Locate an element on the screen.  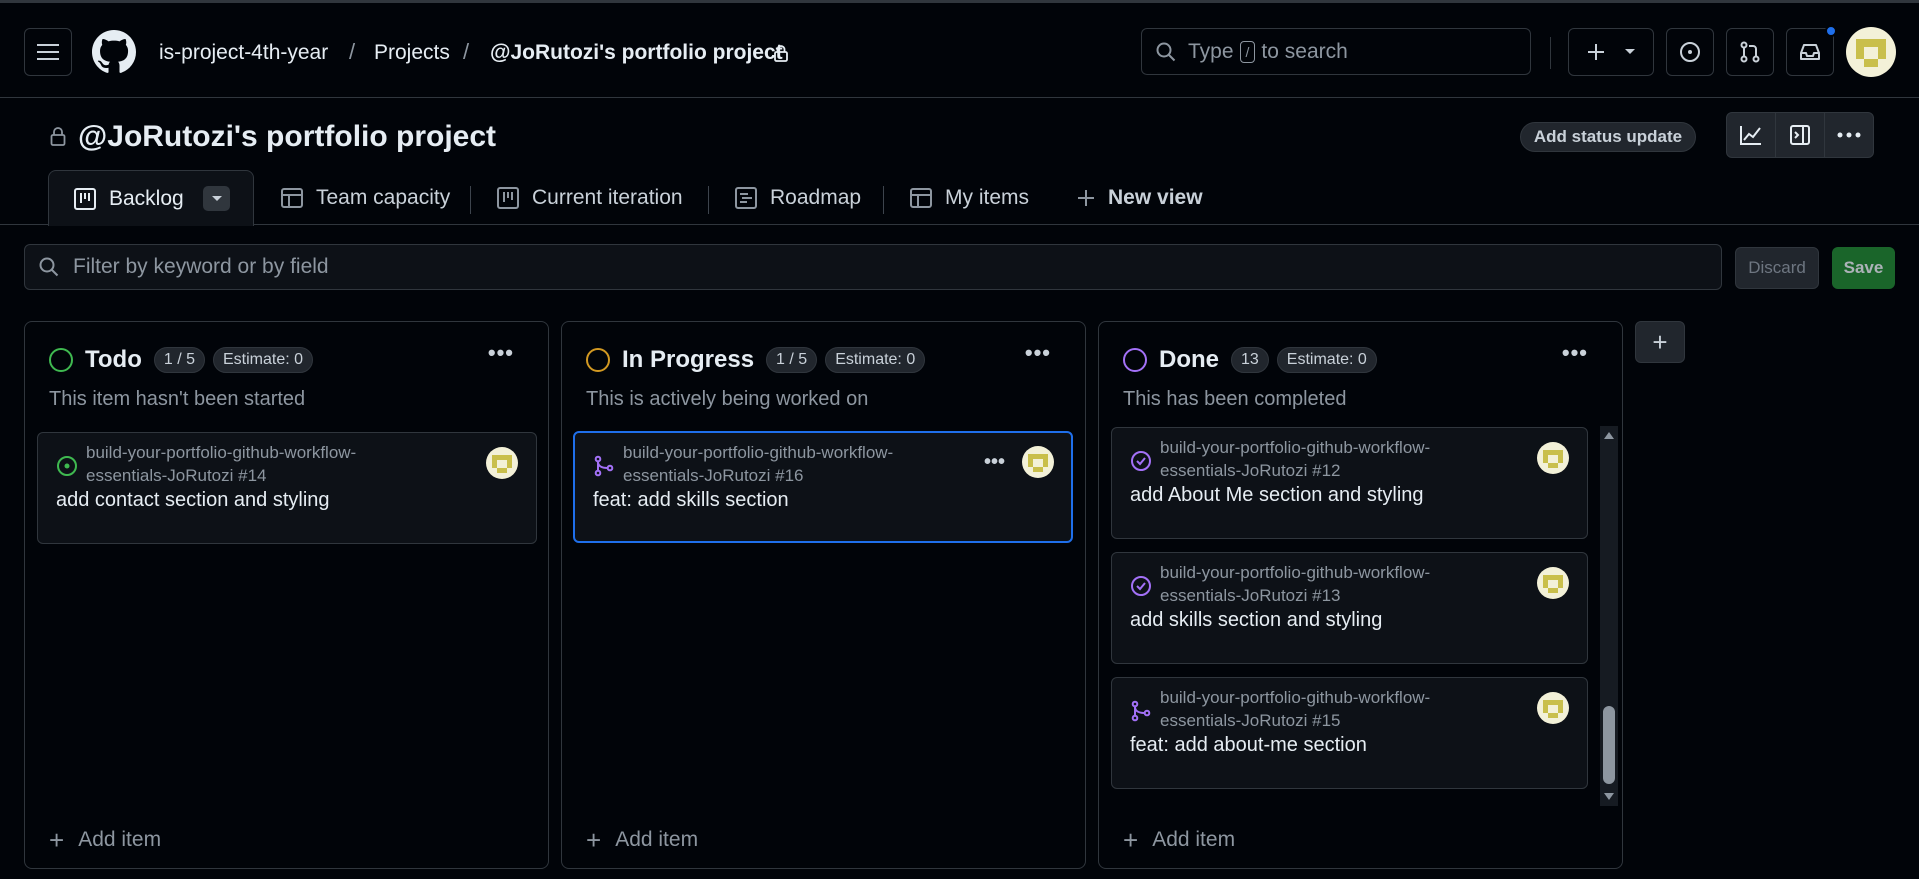
merged-pr-icon is located at coordinates (604, 466).